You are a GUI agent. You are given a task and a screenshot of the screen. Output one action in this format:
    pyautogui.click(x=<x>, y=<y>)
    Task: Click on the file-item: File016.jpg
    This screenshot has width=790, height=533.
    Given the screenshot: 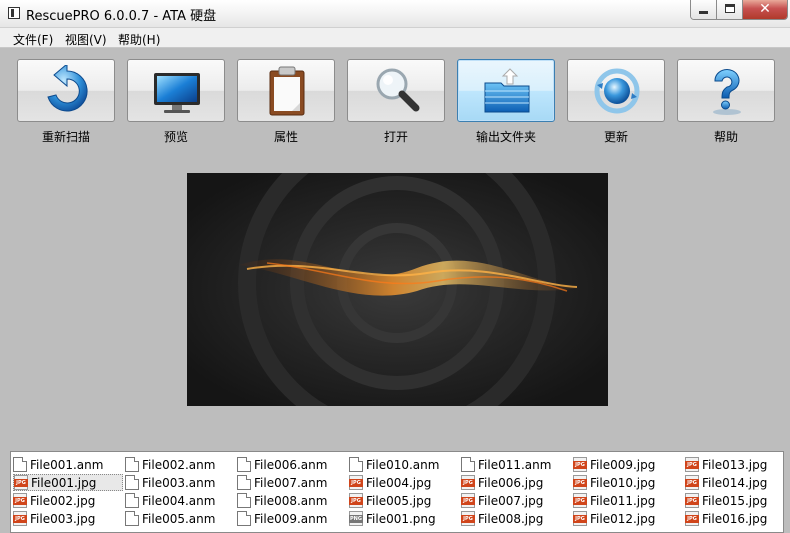 What is the action you would take?
    pyautogui.click(x=726, y=518)
    